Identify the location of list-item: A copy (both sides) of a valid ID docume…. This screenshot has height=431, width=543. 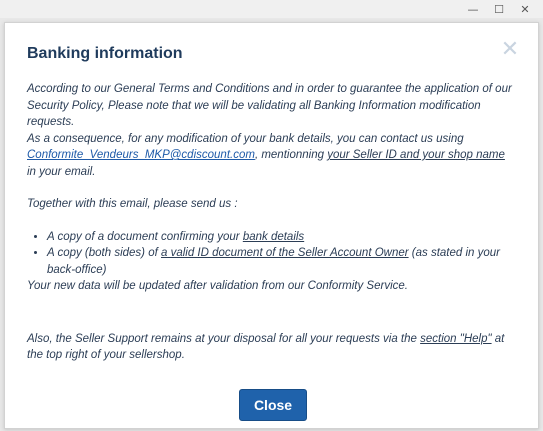
(282, 261).